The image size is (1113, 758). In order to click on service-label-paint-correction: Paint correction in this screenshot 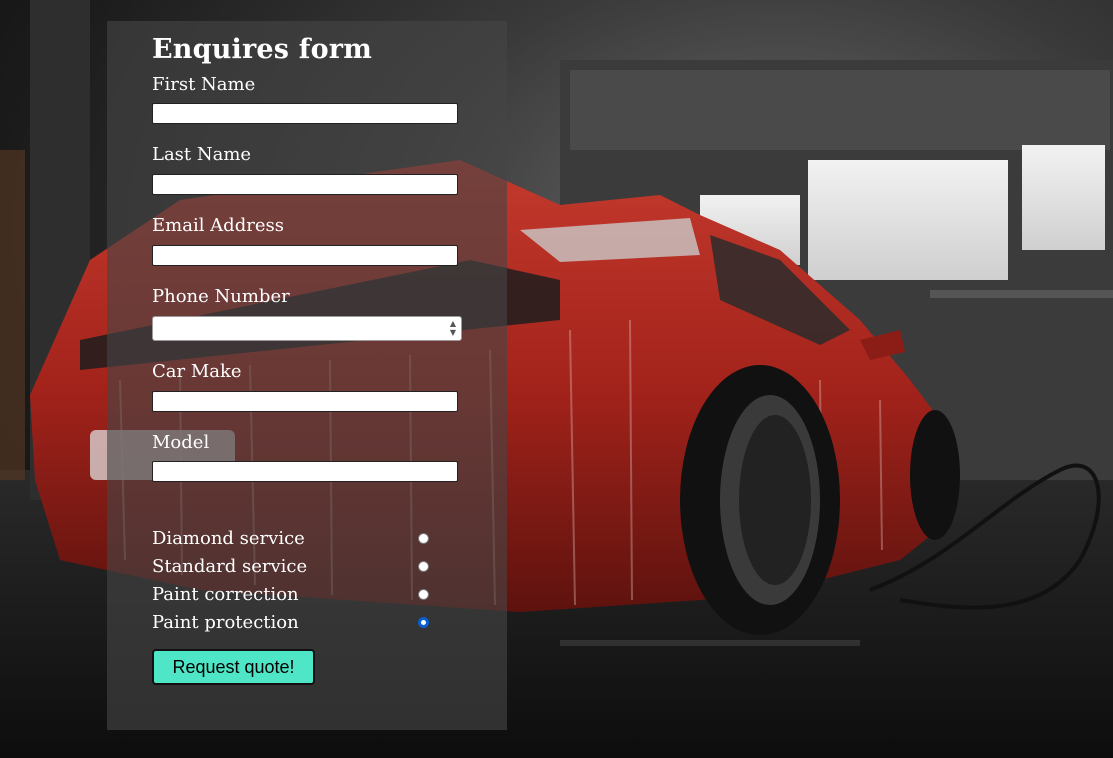, I will do `click(225, 595)`.